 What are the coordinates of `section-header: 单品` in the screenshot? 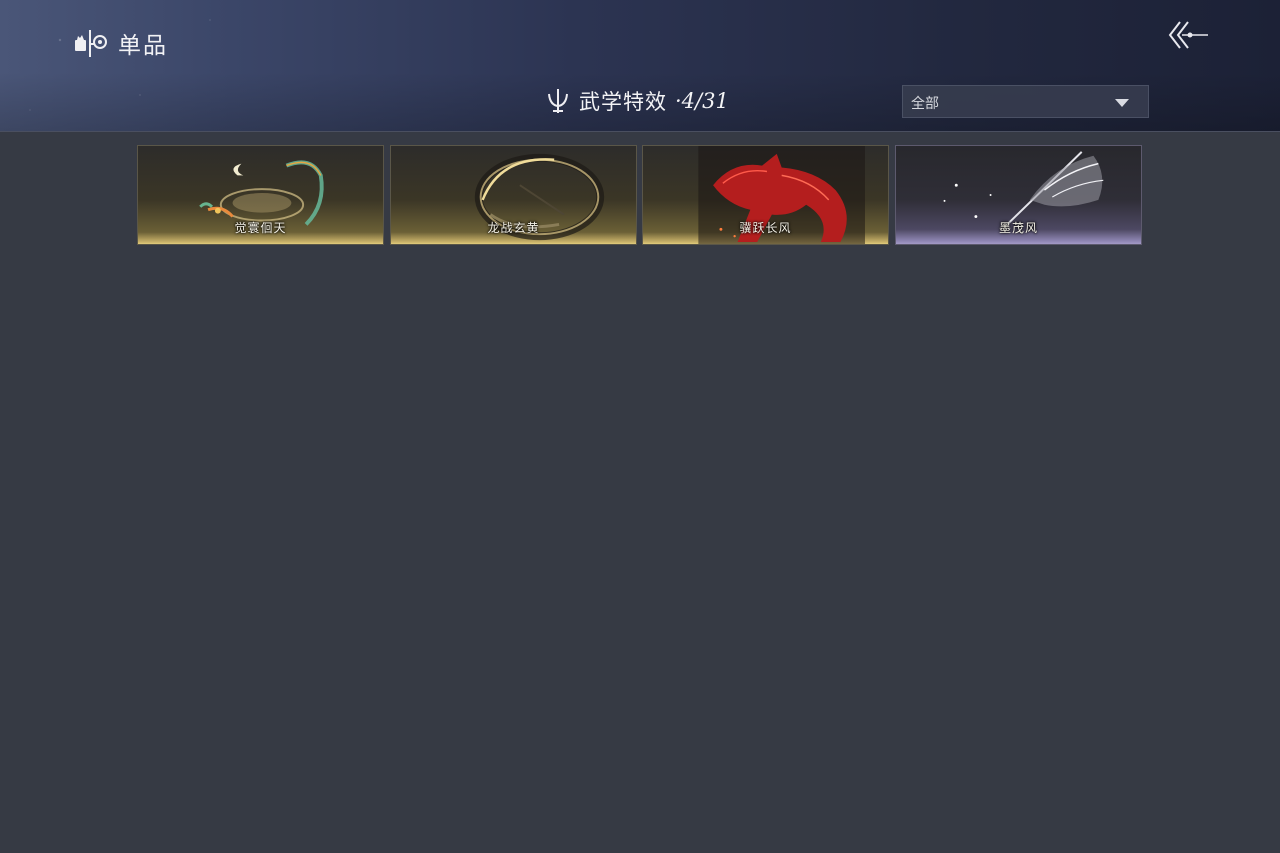 It's located at (121, 43).